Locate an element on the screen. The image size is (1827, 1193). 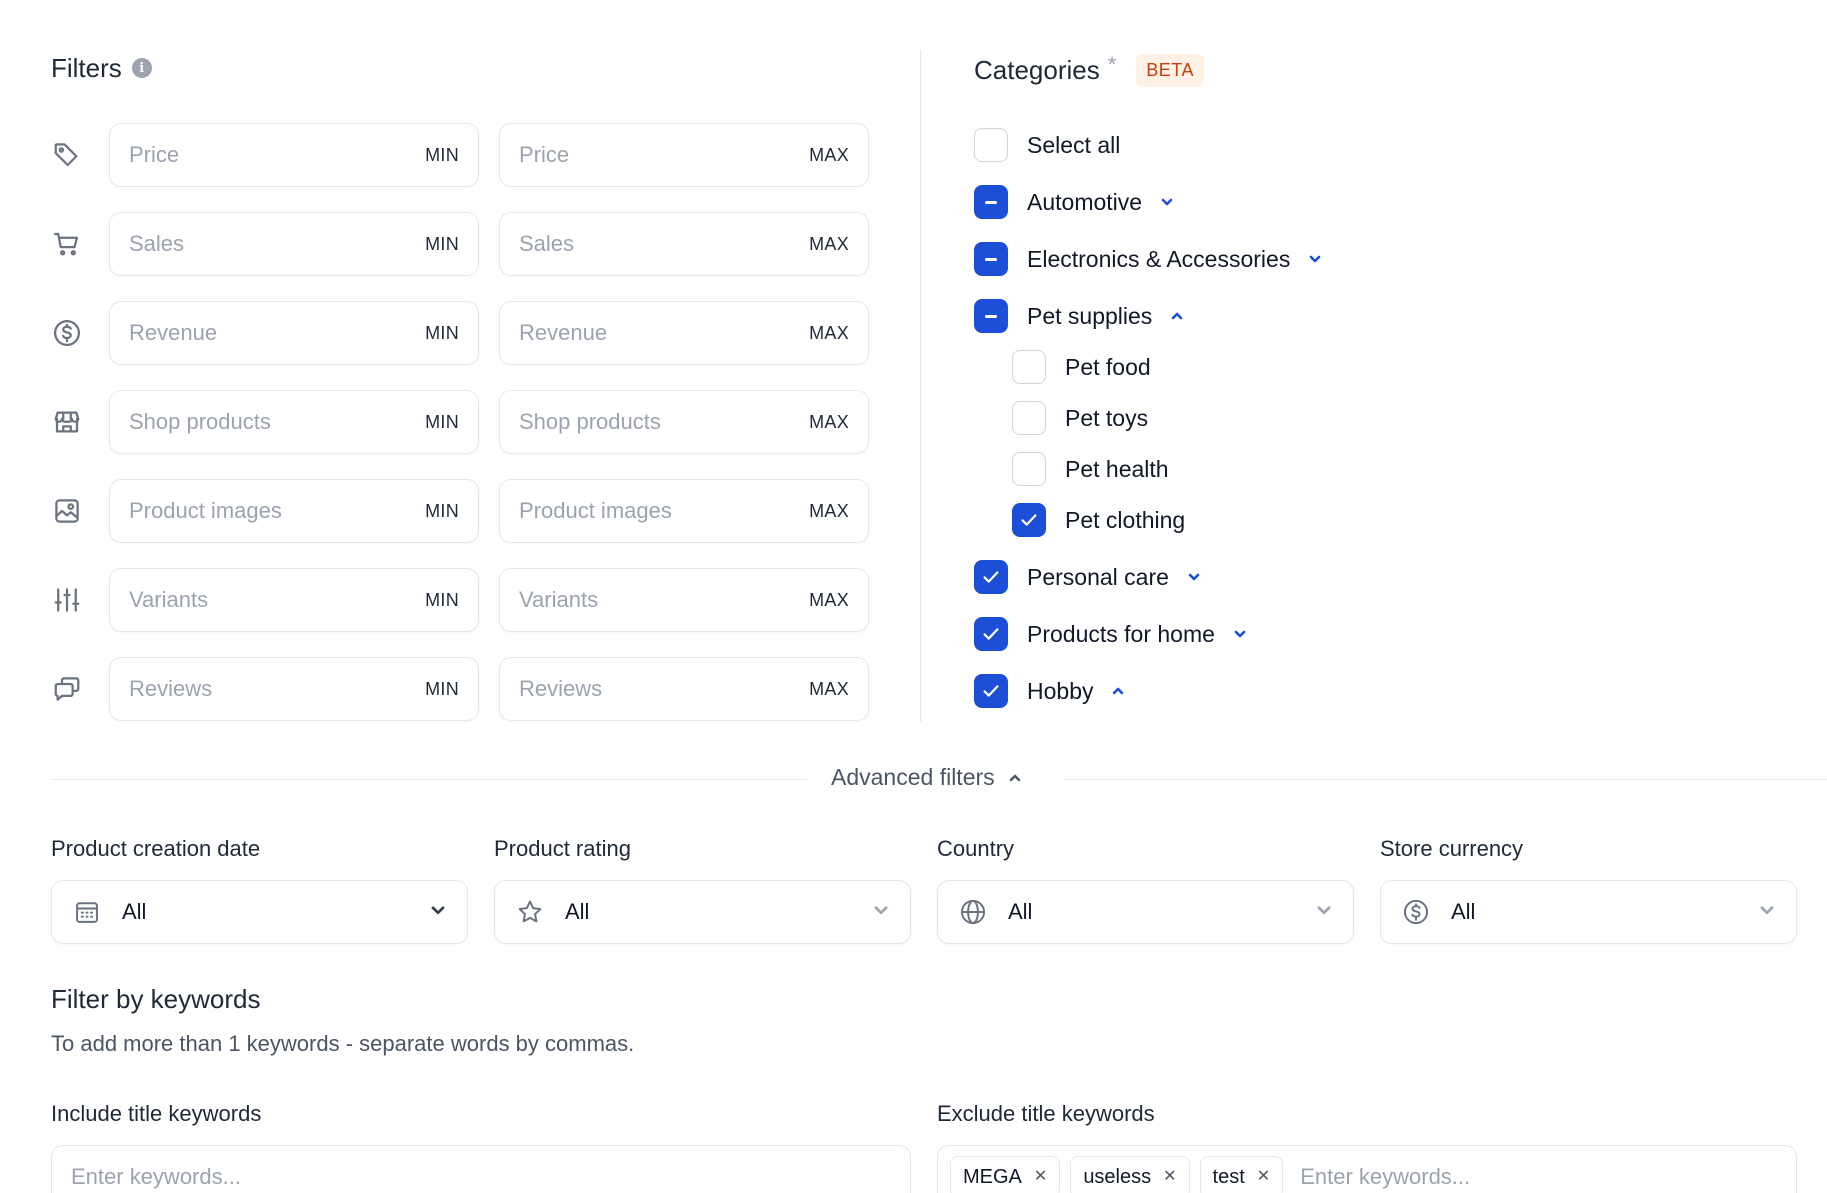
category-electronics: Electronics & Accessories is located at coordinates (1149, 259).